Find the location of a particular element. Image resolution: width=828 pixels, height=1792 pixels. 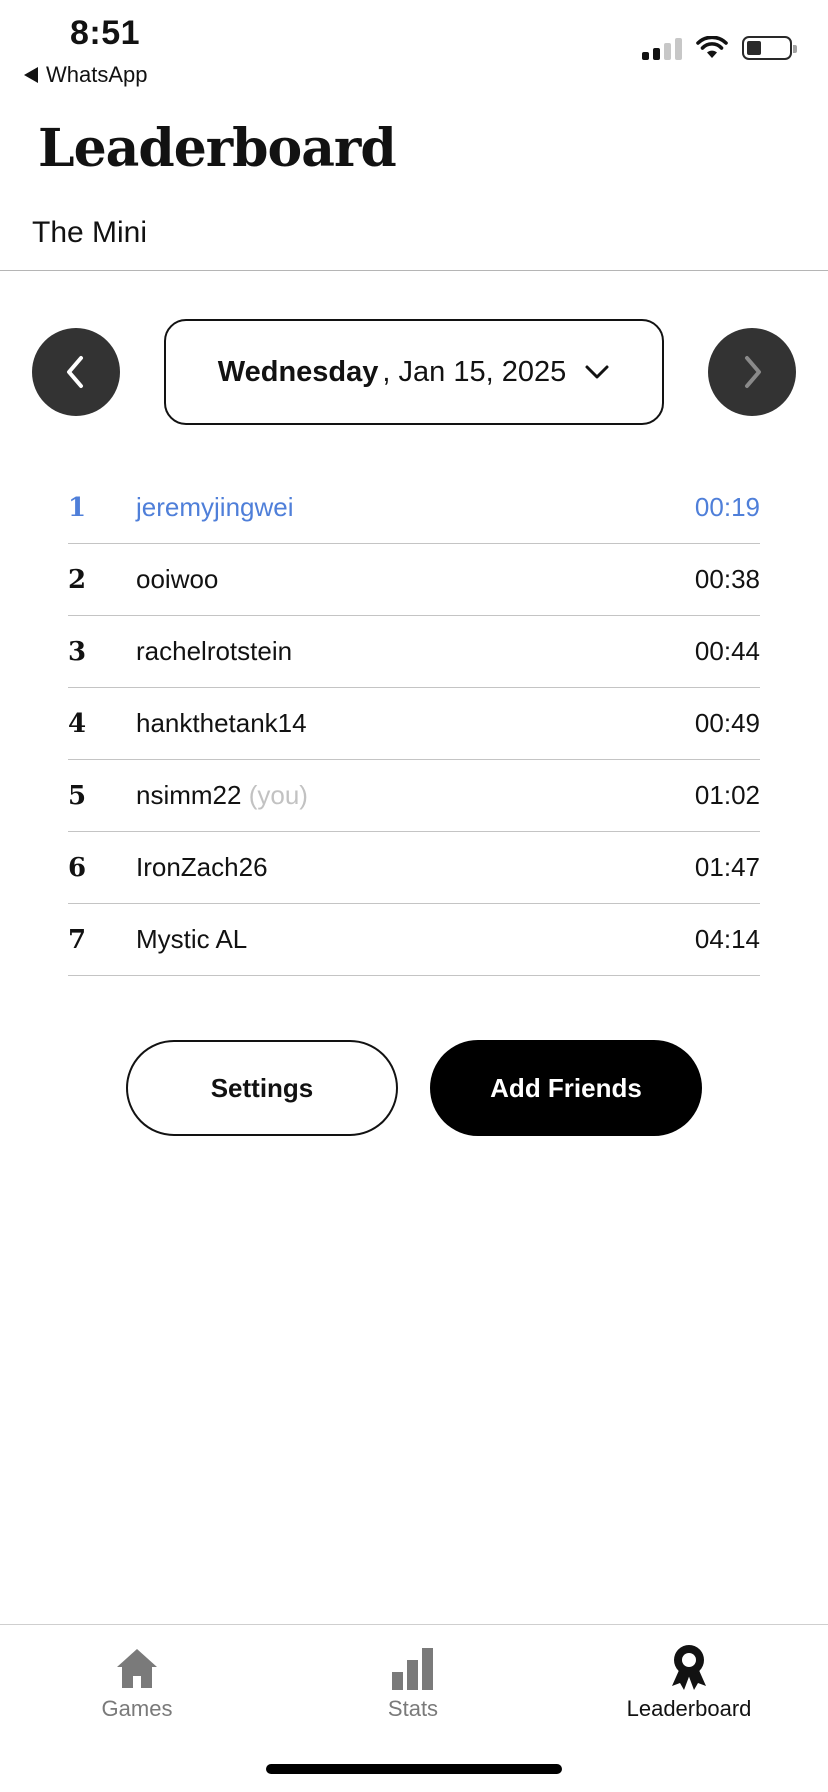

leaderboard-row: 1 jeremyjingwei 00:19 is located at coordinates (414, 508).